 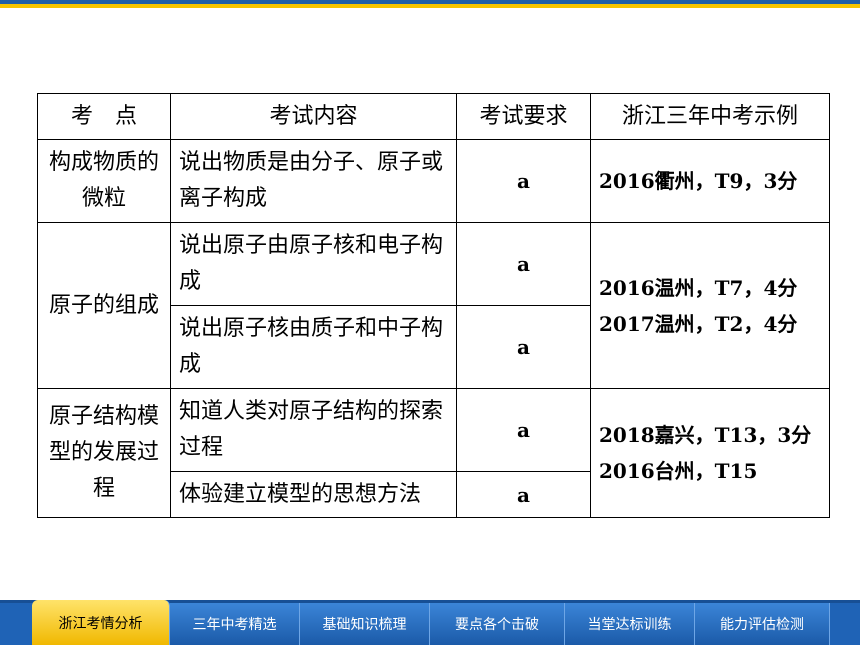 I want to click on example-cell: 2016衢州，T9，3分, so click(x=710, y=181).